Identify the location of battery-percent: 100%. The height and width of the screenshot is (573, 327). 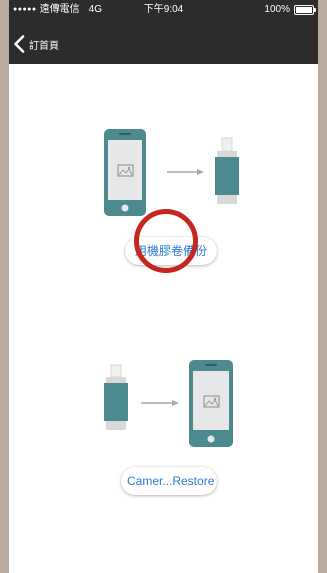
(277, 9).